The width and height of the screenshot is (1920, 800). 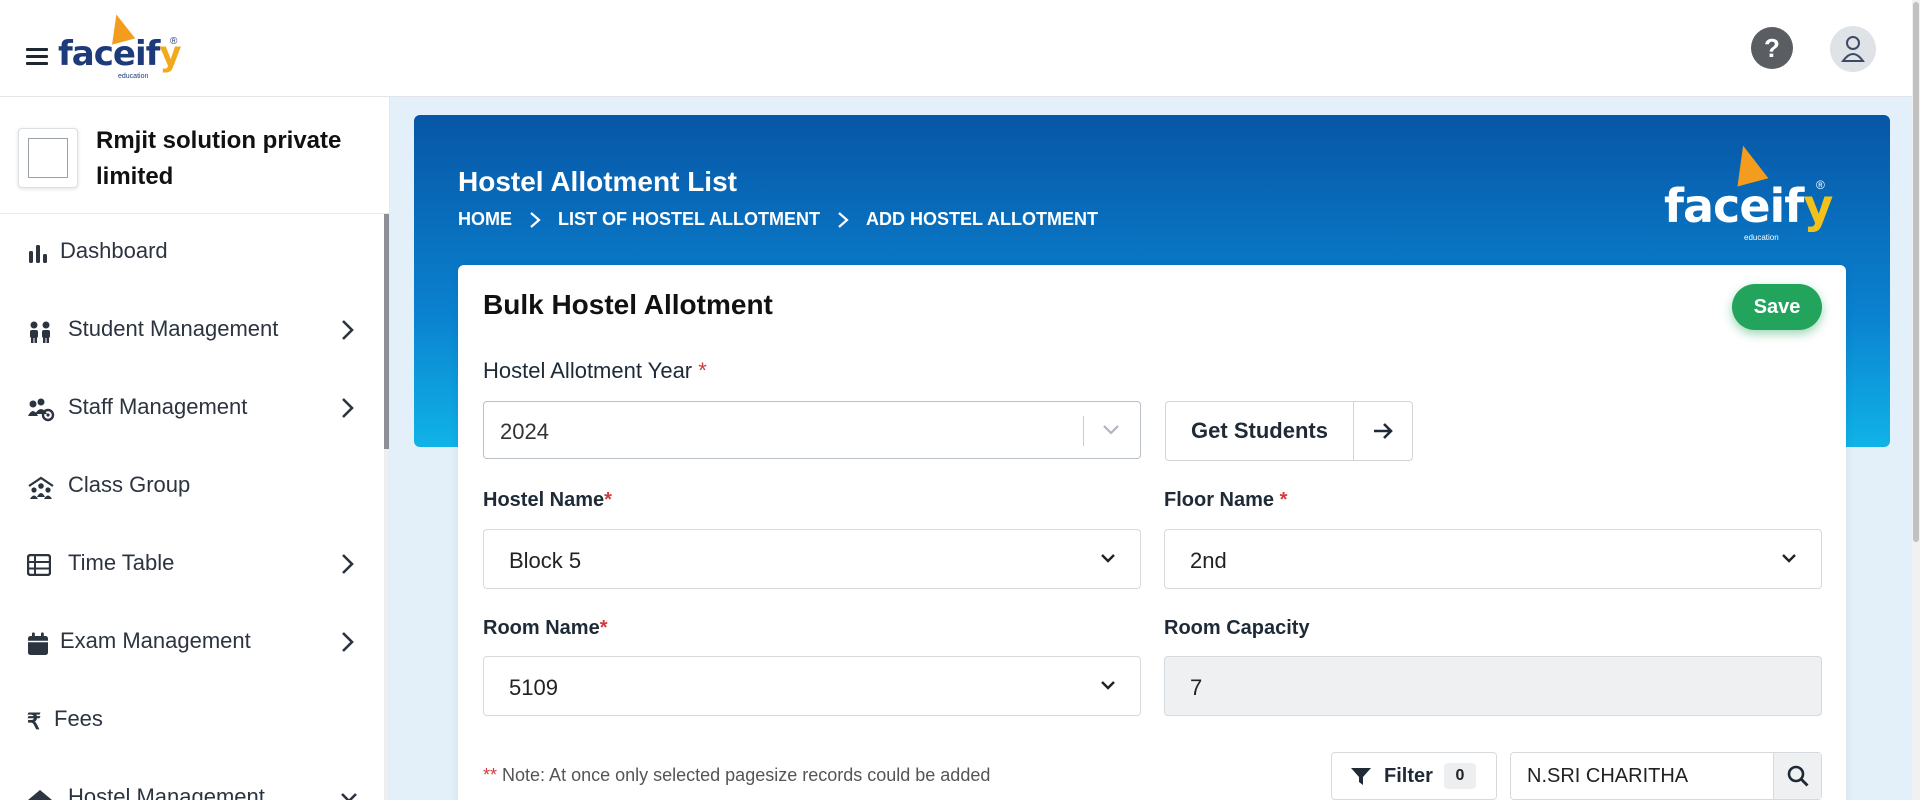 I want to click on sidebar-item-label: Student Management, so click(x=173, y=328).